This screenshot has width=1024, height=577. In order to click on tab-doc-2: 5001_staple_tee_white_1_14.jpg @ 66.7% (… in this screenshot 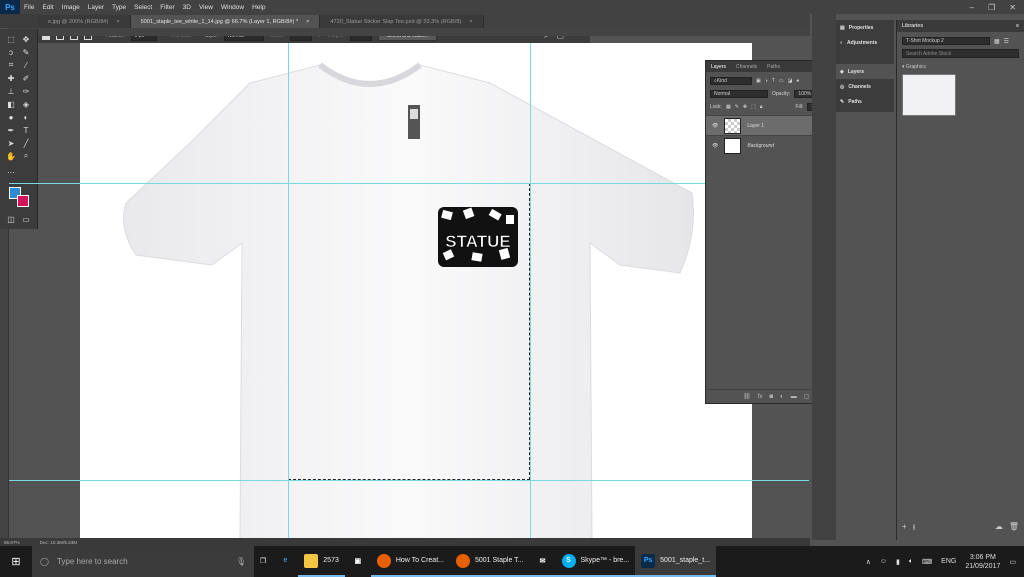, I will do `click(225, 21)`.